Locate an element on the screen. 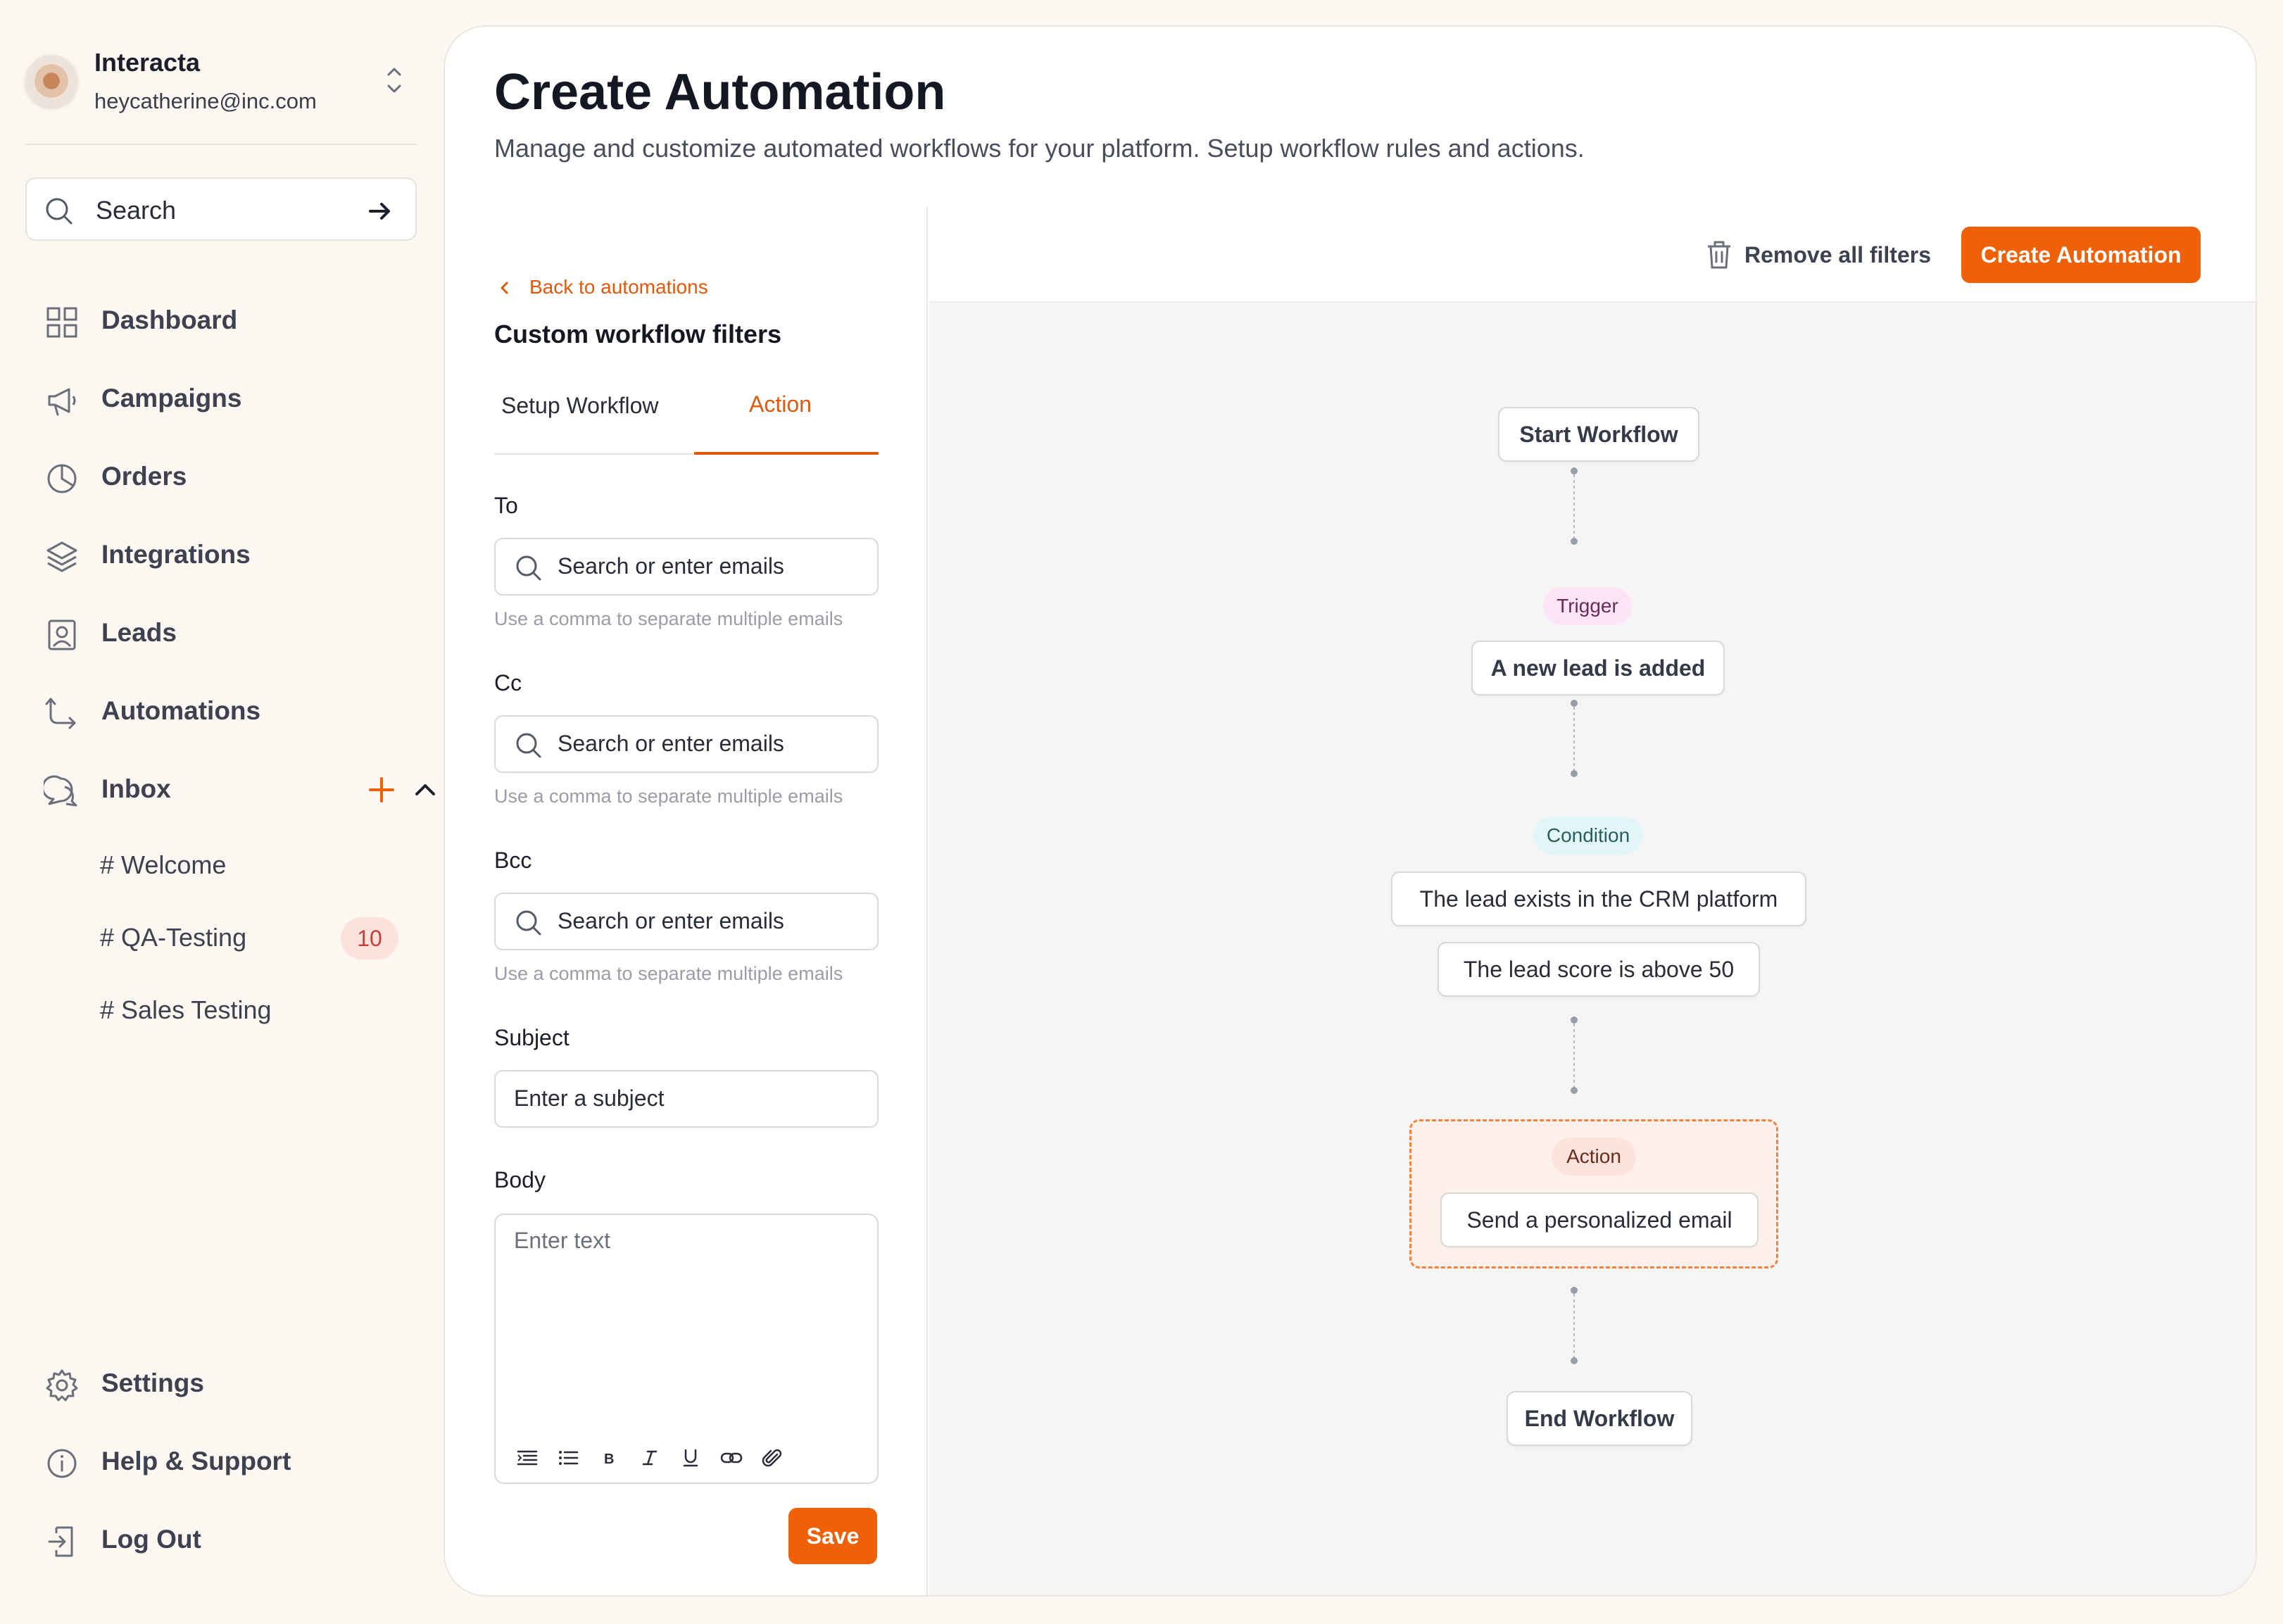 This screenshot has width=2283, height=1624. bcc-hint: Use a comma to separate multiple emails is located at coordinates (668, 973).